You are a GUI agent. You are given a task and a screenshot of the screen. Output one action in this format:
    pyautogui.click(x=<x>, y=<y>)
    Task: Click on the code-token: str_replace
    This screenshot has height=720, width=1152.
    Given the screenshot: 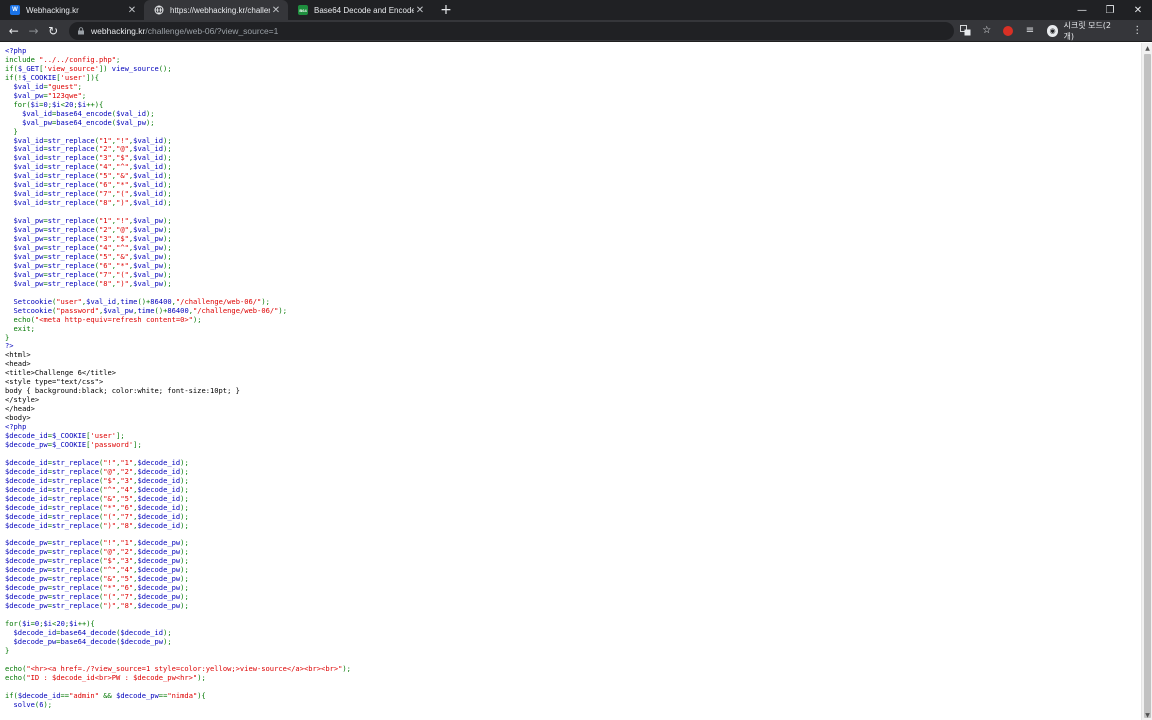 What is the action you would take?
    pyautogui.click(x=71, y=203)
    